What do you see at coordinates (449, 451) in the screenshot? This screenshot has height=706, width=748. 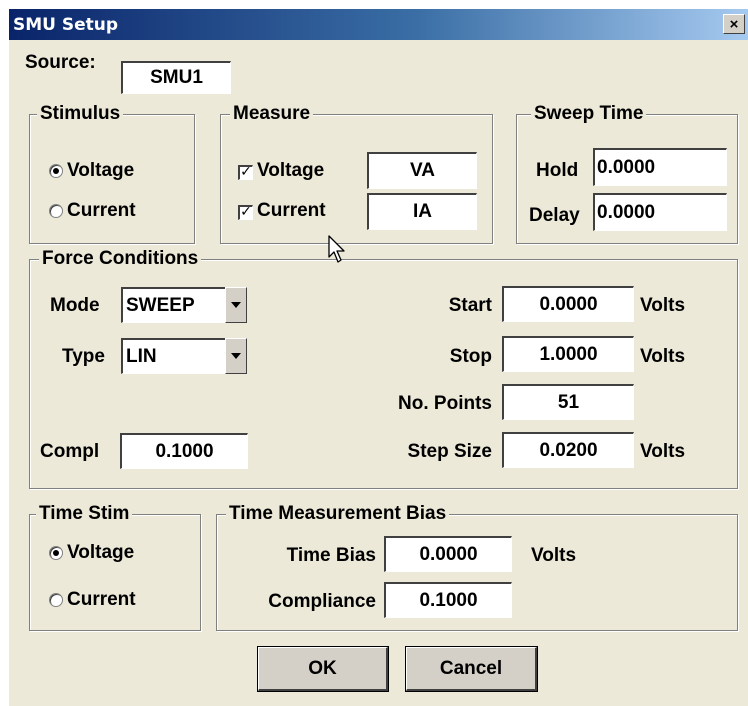 I see `step-size-label: Step Size` at bounding box center [449, 451].